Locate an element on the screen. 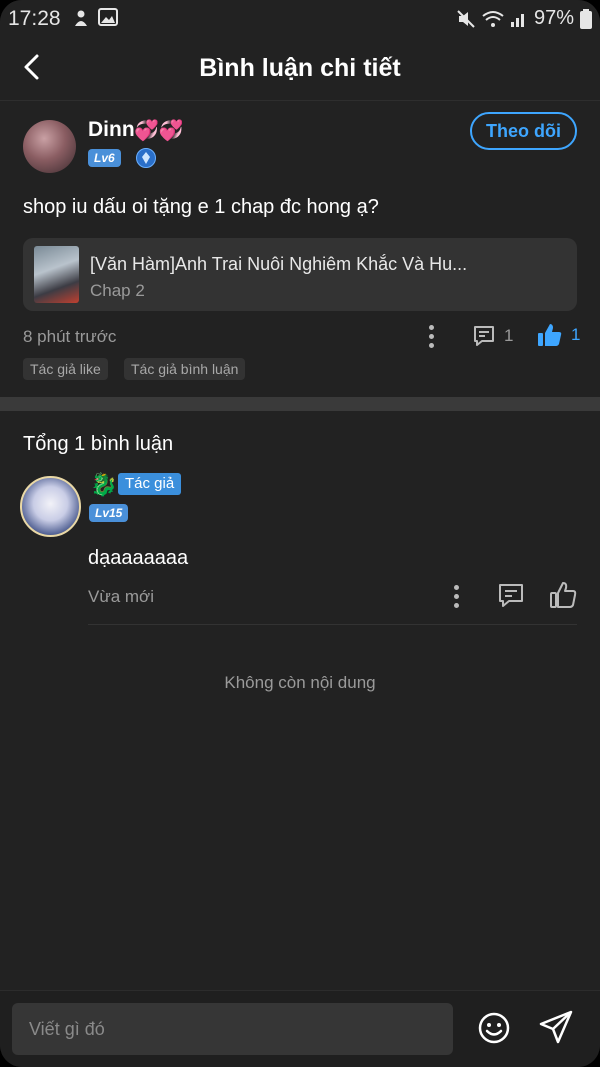 The height and width of the screenshot is (1067, 600). page-title: Bình luận chi tiết is located at coordinates (300, 68).